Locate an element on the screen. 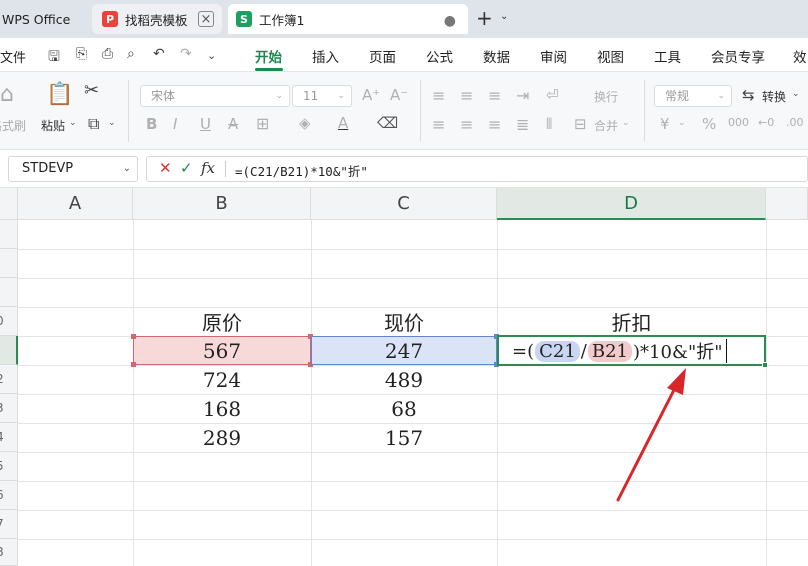 The image size is (808, 566). format-painter-label: 格式刷 is located at coordinates (13, 125).